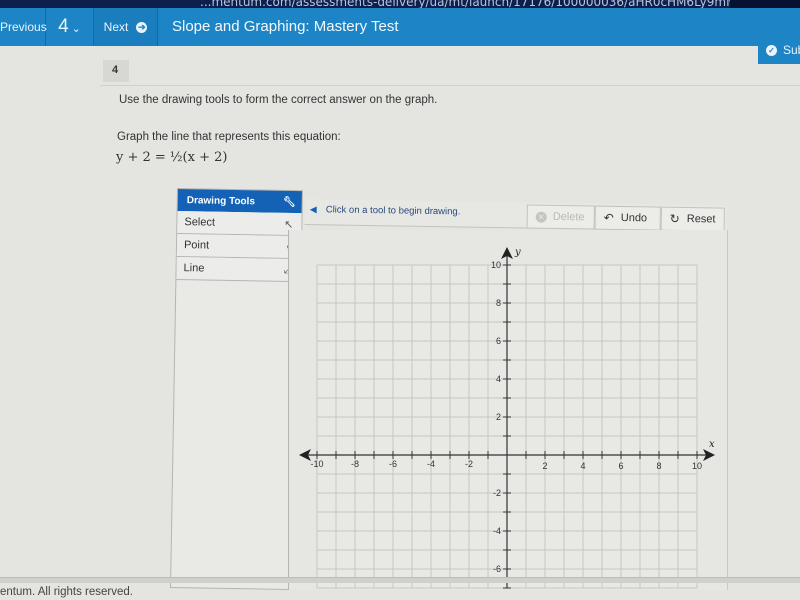 The width and height of the screenshot is (800, 600). I want to click on previous-button: Previous, so click(23, 27).